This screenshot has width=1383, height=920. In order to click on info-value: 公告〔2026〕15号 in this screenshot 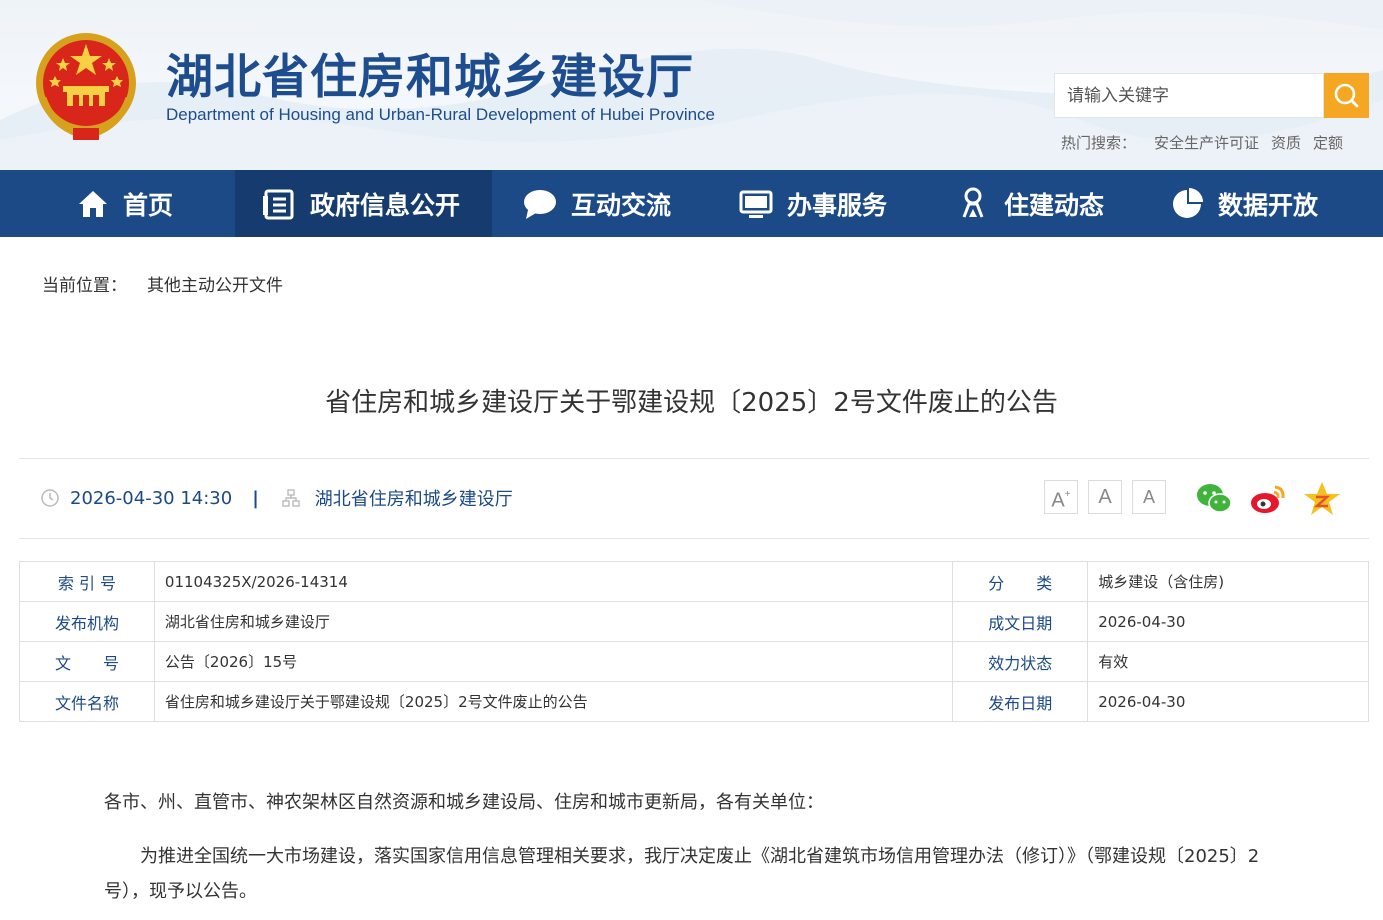, I will do `click(553, 661)`.